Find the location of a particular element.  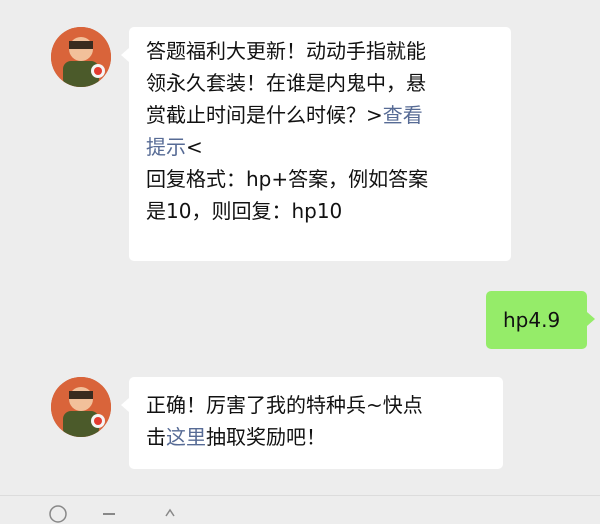

input-bar is located at coordinates (300, 509).